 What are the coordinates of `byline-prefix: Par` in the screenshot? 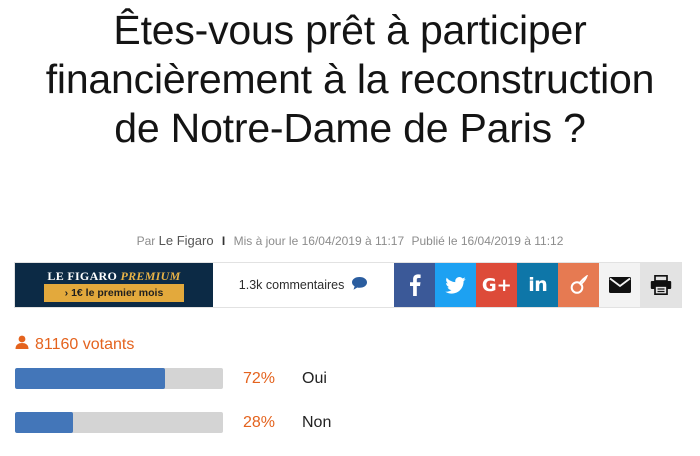 It's located at (146, 241).